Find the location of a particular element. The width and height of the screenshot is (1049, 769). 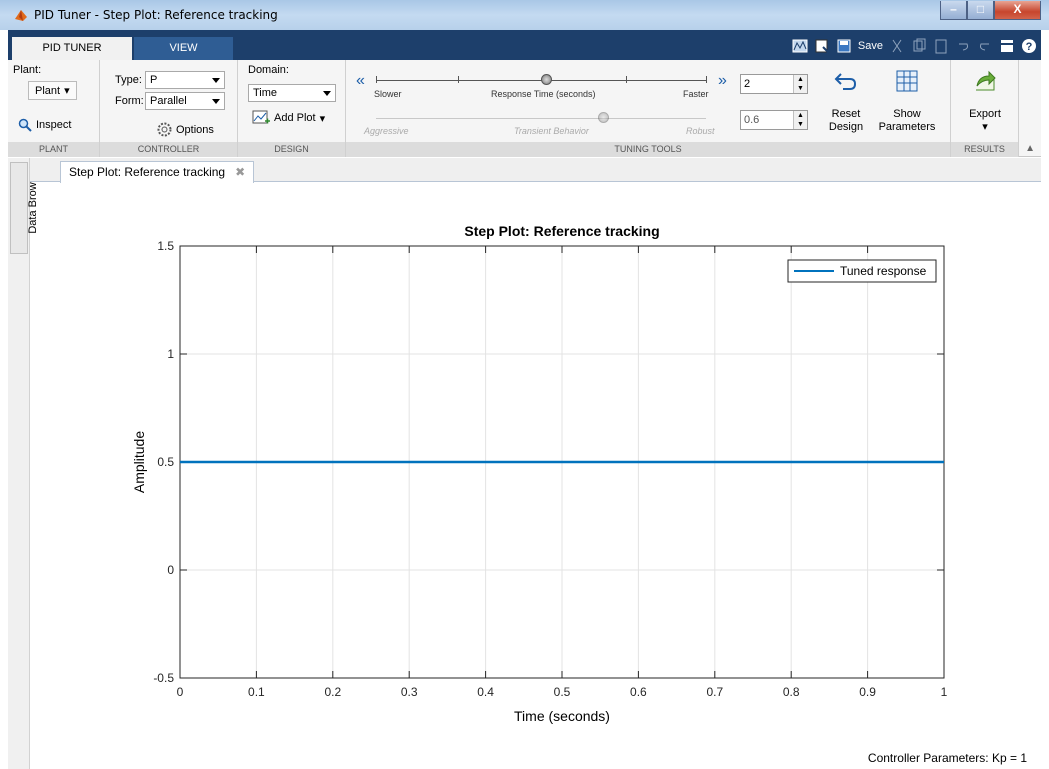

reset-design-label-1: Reset is located at coordinates (846, 114).